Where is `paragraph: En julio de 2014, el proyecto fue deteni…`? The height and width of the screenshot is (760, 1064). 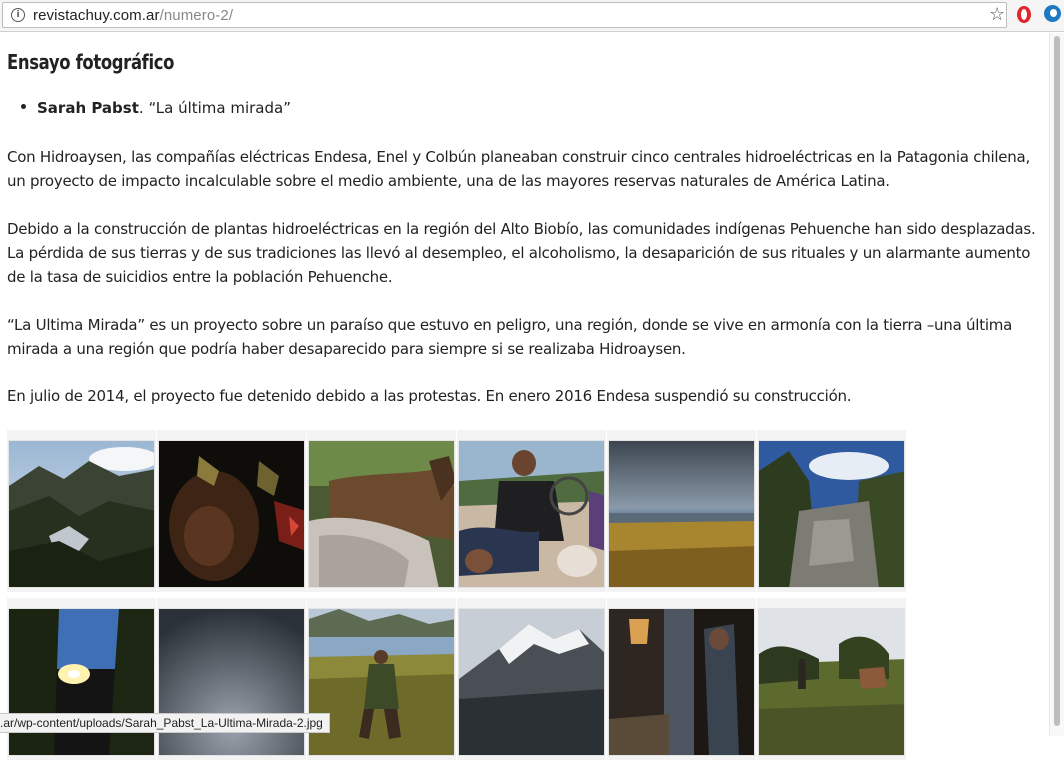
paragraph: En julio de 2014, el proyecto fue deteni… is located at coordinates (429, 396).